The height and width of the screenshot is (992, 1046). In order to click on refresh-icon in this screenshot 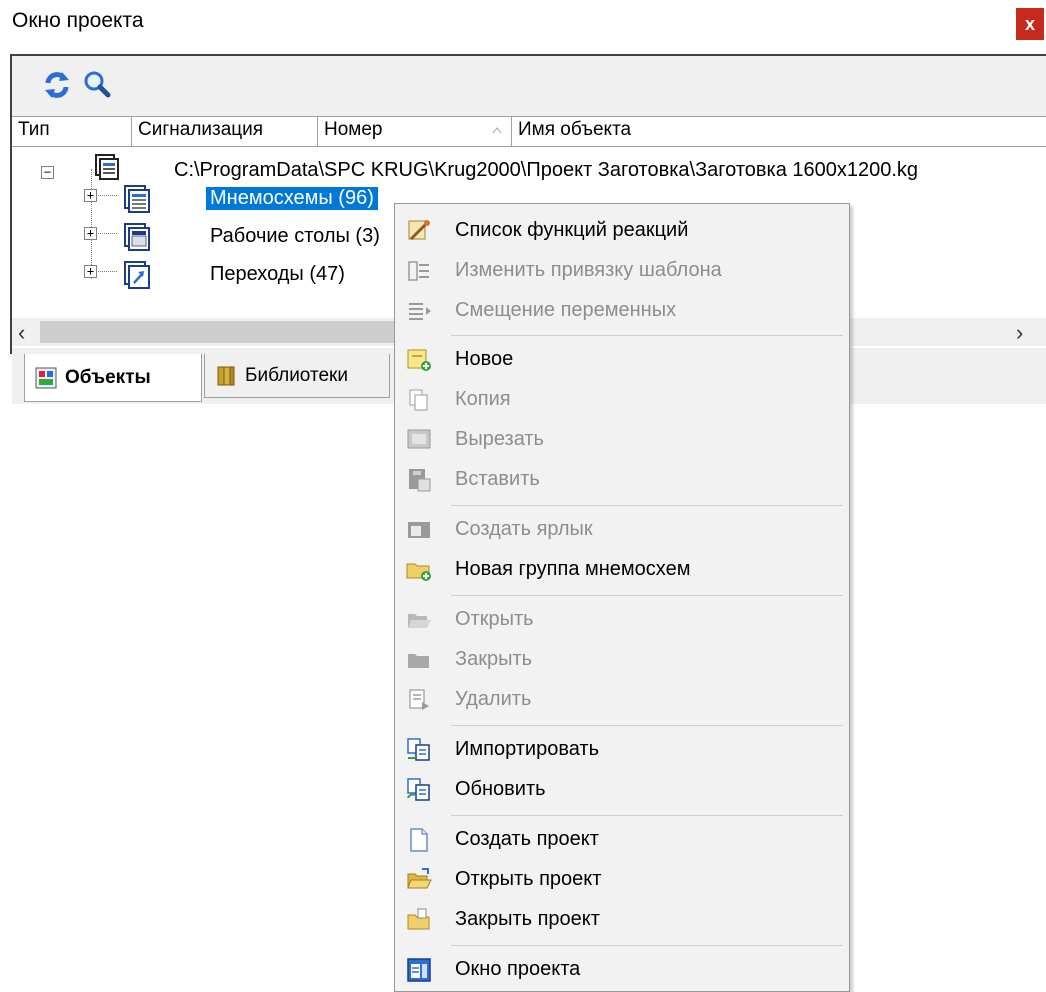, I will do `click(57, 85)`.